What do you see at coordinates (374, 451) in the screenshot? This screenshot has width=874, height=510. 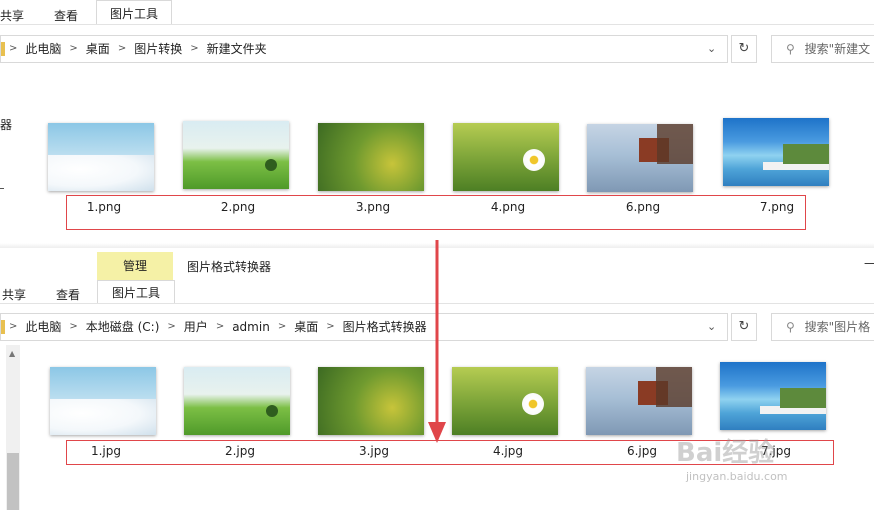 I see `filename-label: 3.jpg` at bounding box center [374, 451].